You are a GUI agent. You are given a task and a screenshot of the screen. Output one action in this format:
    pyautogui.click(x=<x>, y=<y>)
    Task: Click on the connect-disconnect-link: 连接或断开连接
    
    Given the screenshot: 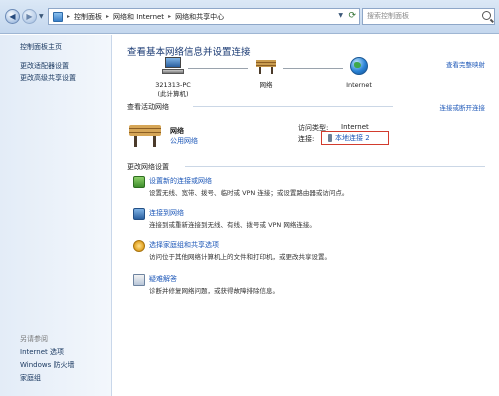 What is the action you would take?
    pyautogui.click(x=463, y=107)
    